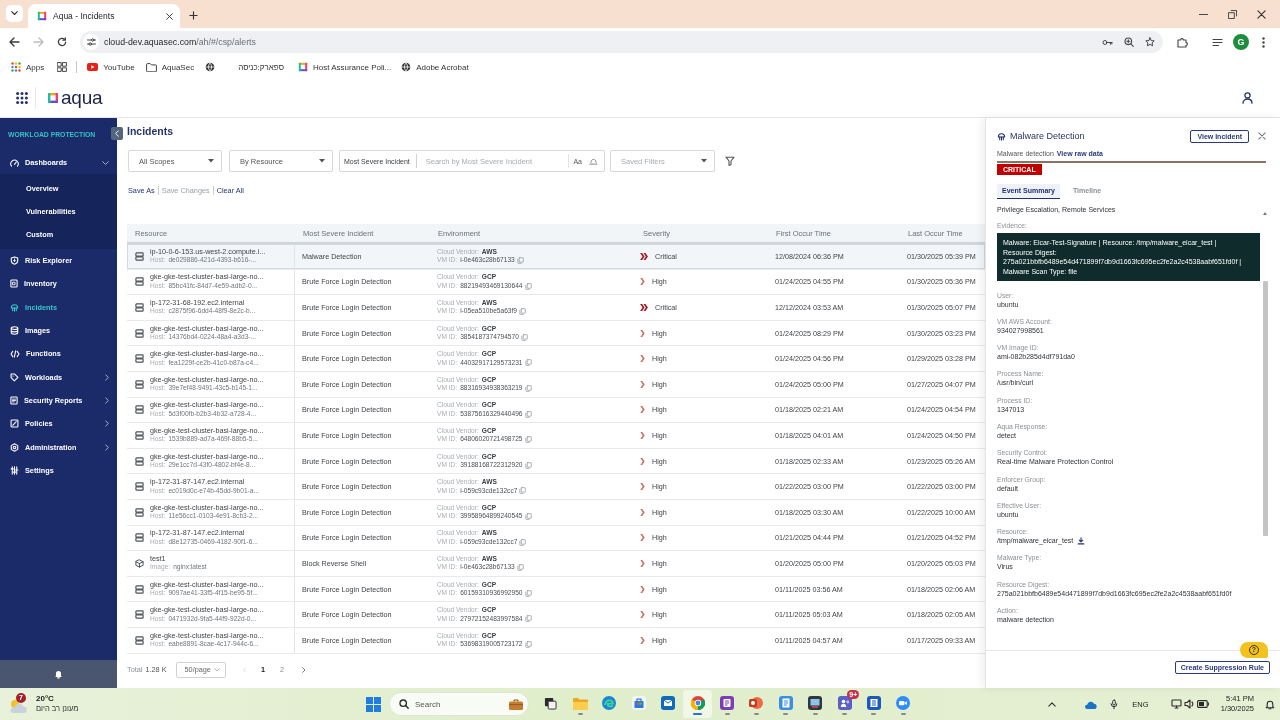 This screenshot has width=1280, height=720. Describe the element at coordinates (785, 703) in the screenshot. I see `notepad-icon` at that location.